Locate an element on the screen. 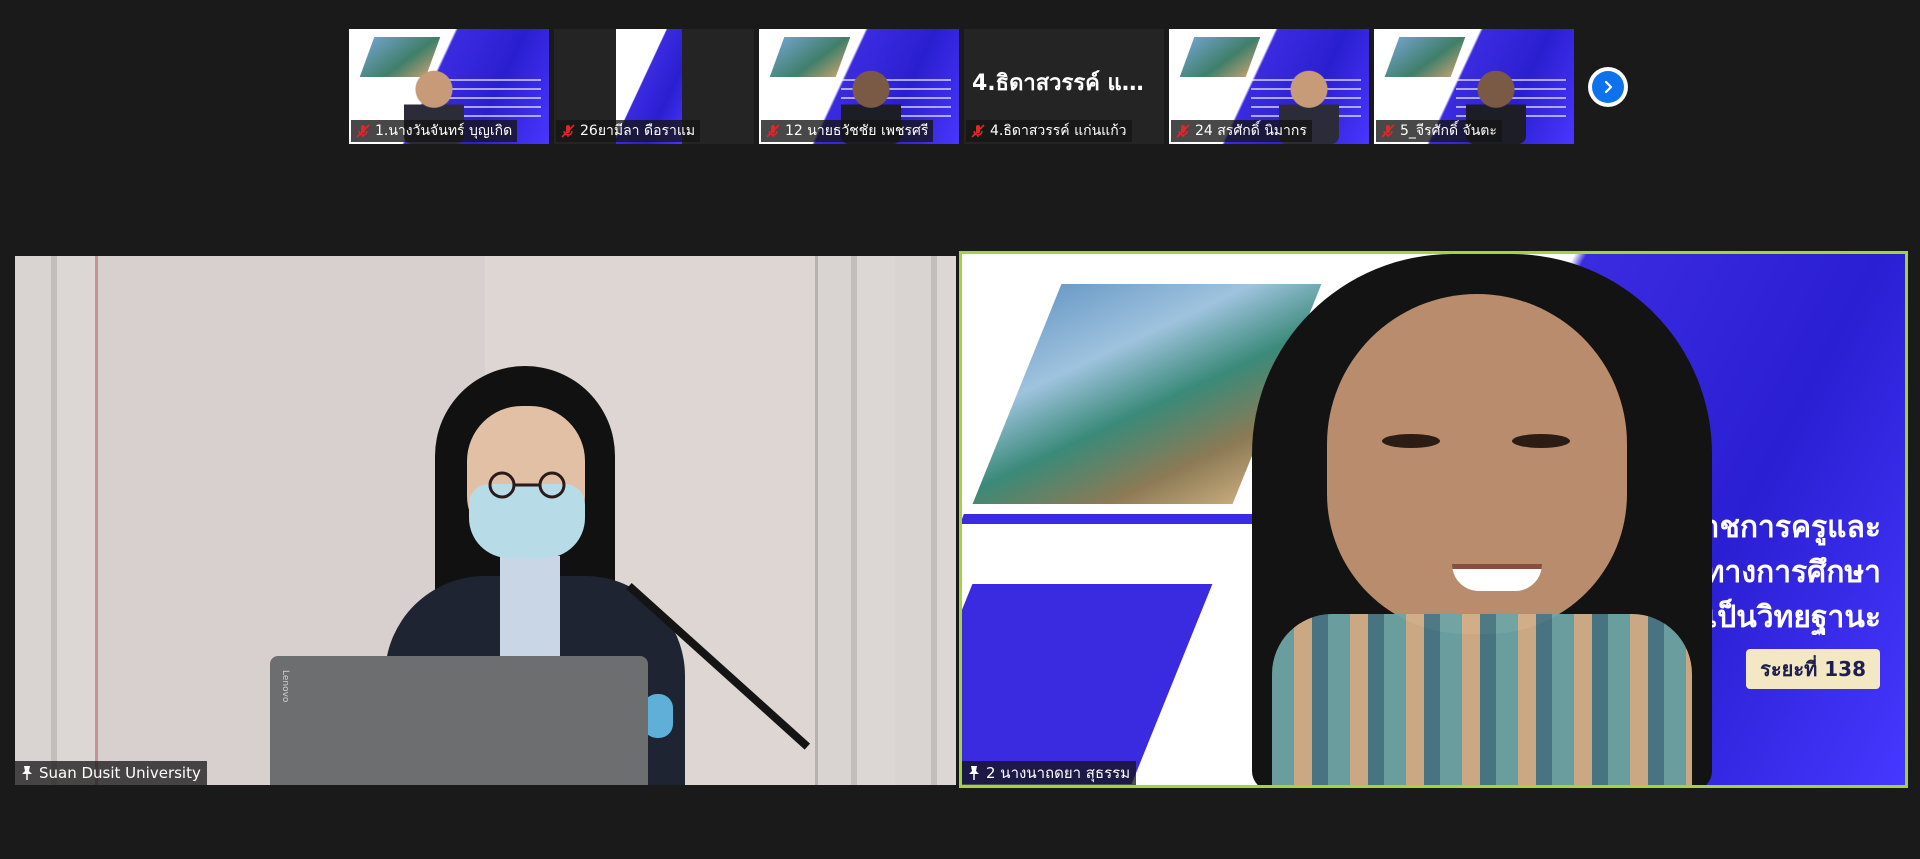  participant-name: 24 สรศักดิ์ นิมากร is located at coordinates (1251, 131).